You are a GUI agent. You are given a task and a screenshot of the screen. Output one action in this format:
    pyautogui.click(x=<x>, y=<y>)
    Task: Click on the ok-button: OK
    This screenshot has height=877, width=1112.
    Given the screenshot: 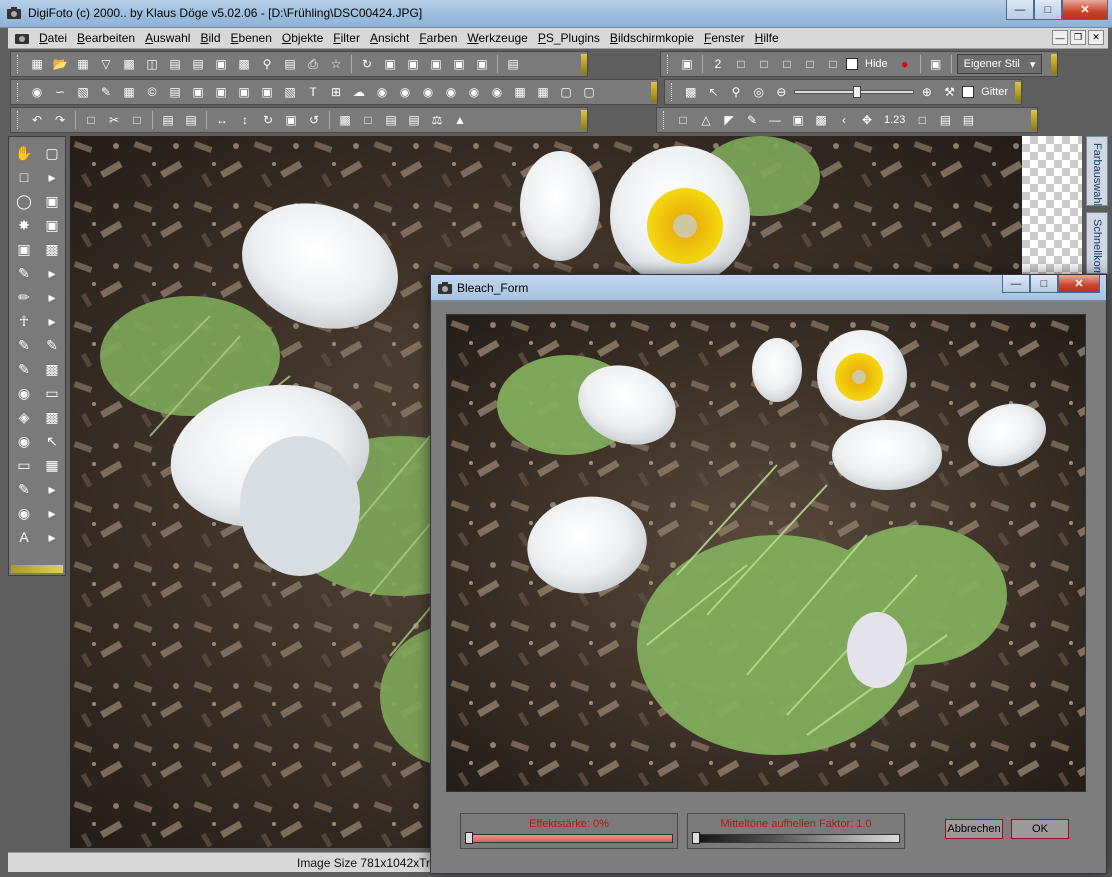 What is the action you would take?
    pyautogui.click(x=1040, y=829)
    